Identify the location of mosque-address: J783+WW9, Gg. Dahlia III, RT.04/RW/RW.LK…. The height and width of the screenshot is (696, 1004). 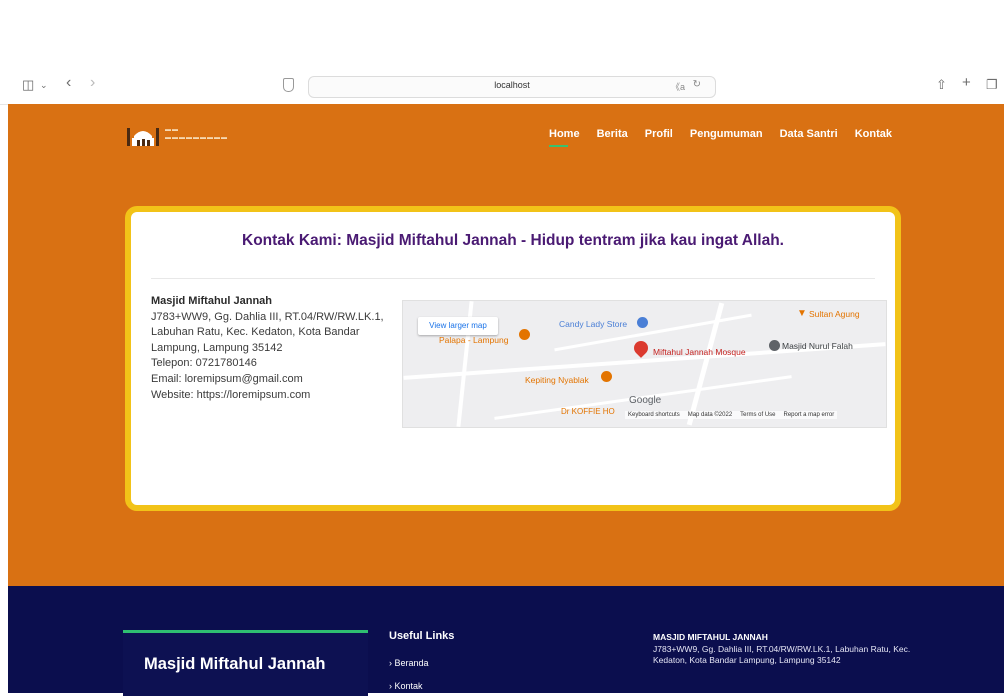
(267, 332).